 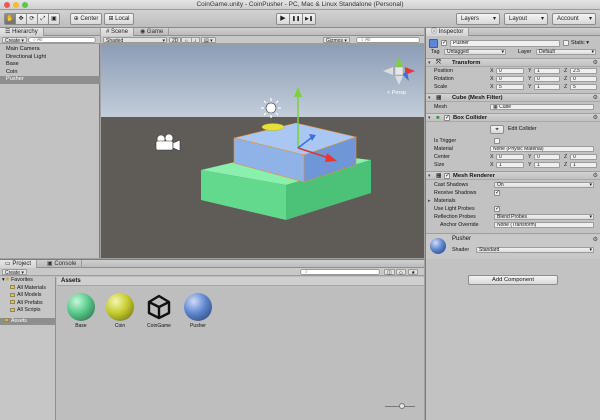 I want to click on step-button: ▶❚, so click(x=309, y=19).